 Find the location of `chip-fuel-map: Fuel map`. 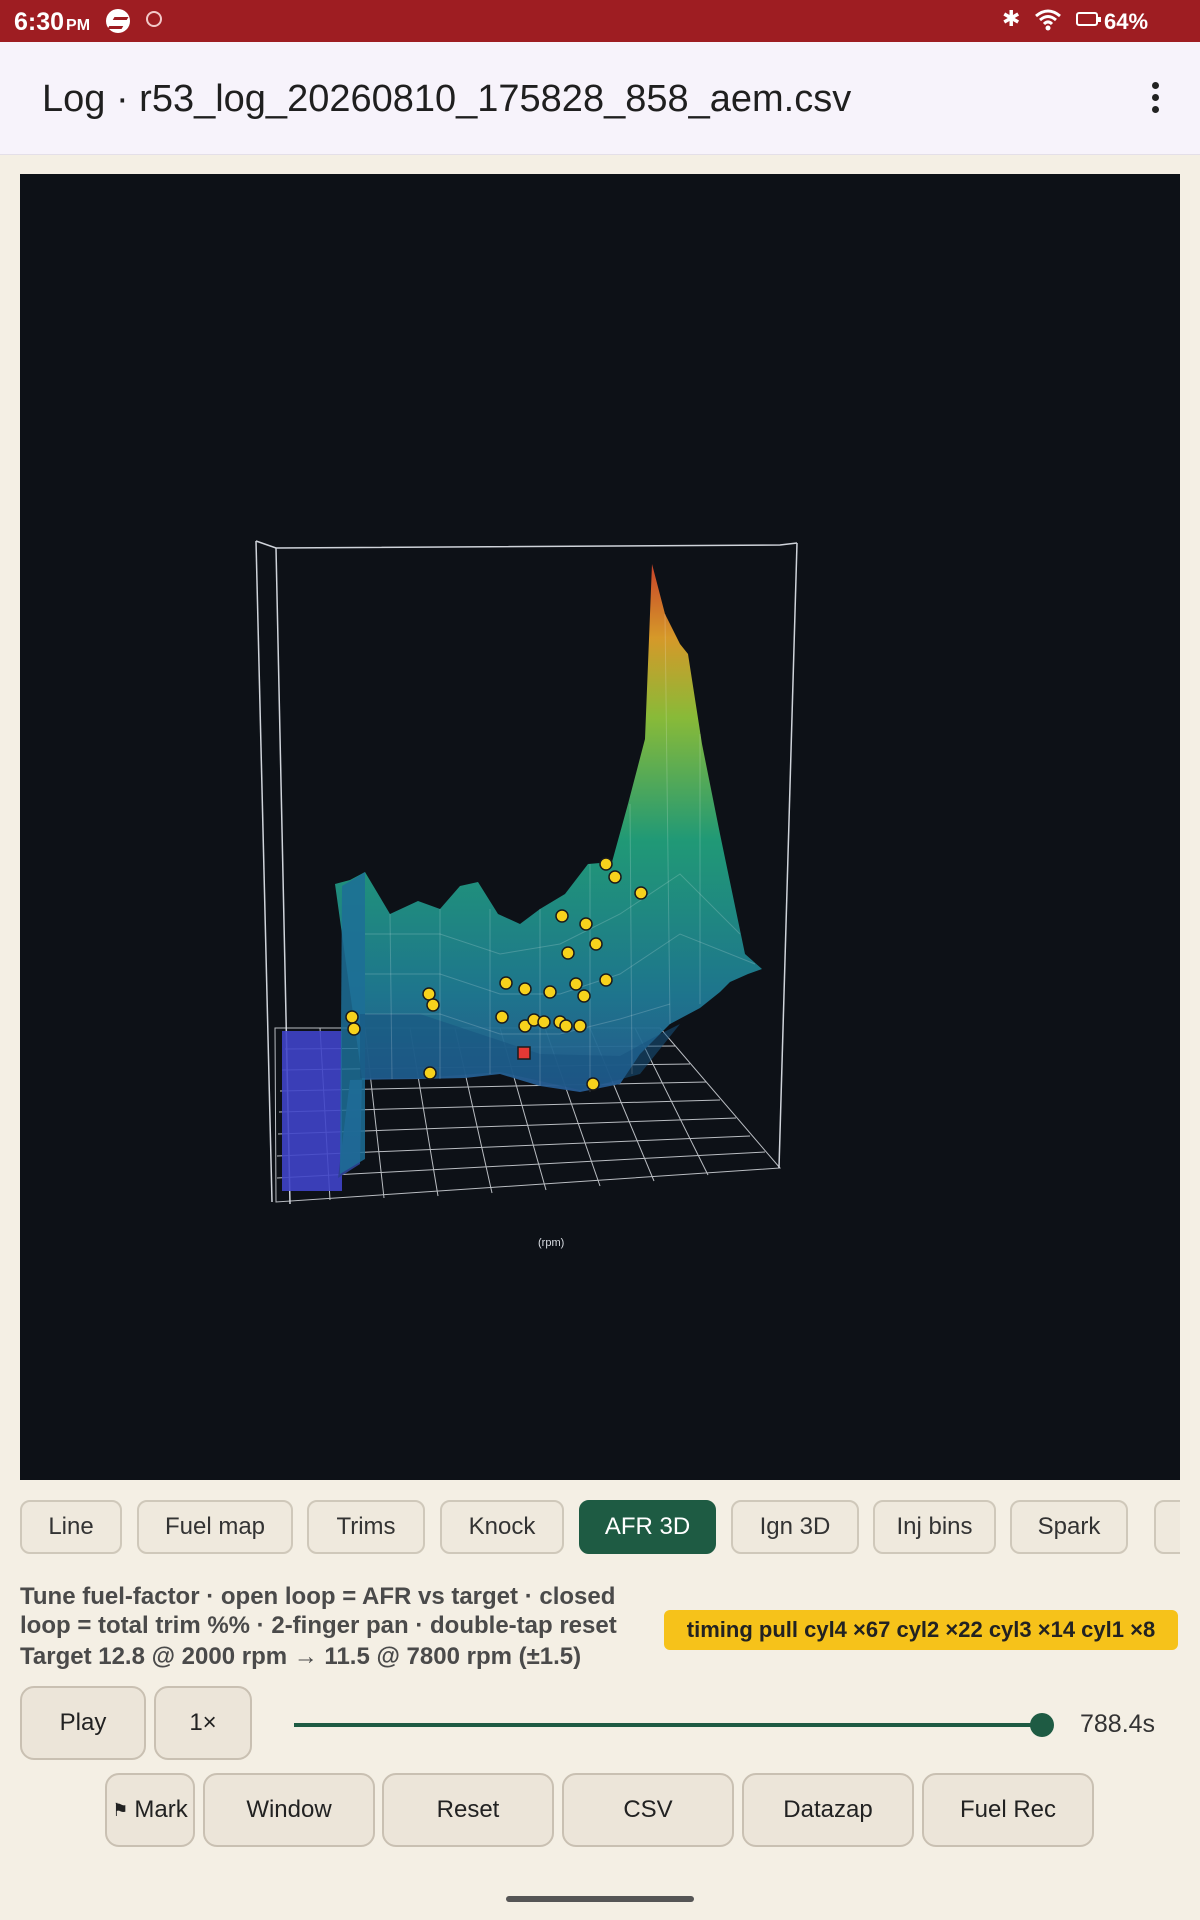

chip-fuel-map: Fuel map is located at coordinates (215, 1527).